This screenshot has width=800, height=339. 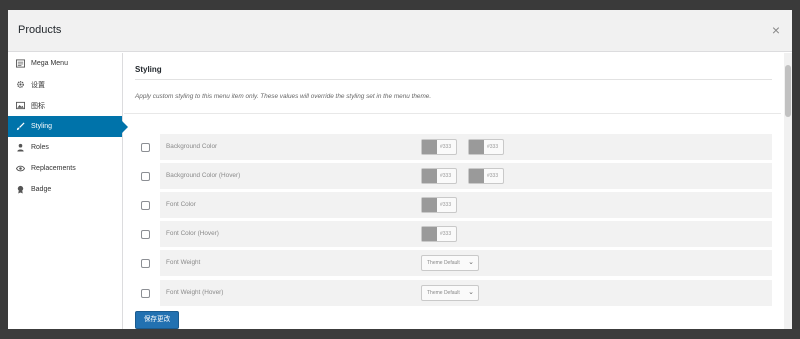 I want to click on setting-label: Background Color (Hover), so click(x=203, y=175).